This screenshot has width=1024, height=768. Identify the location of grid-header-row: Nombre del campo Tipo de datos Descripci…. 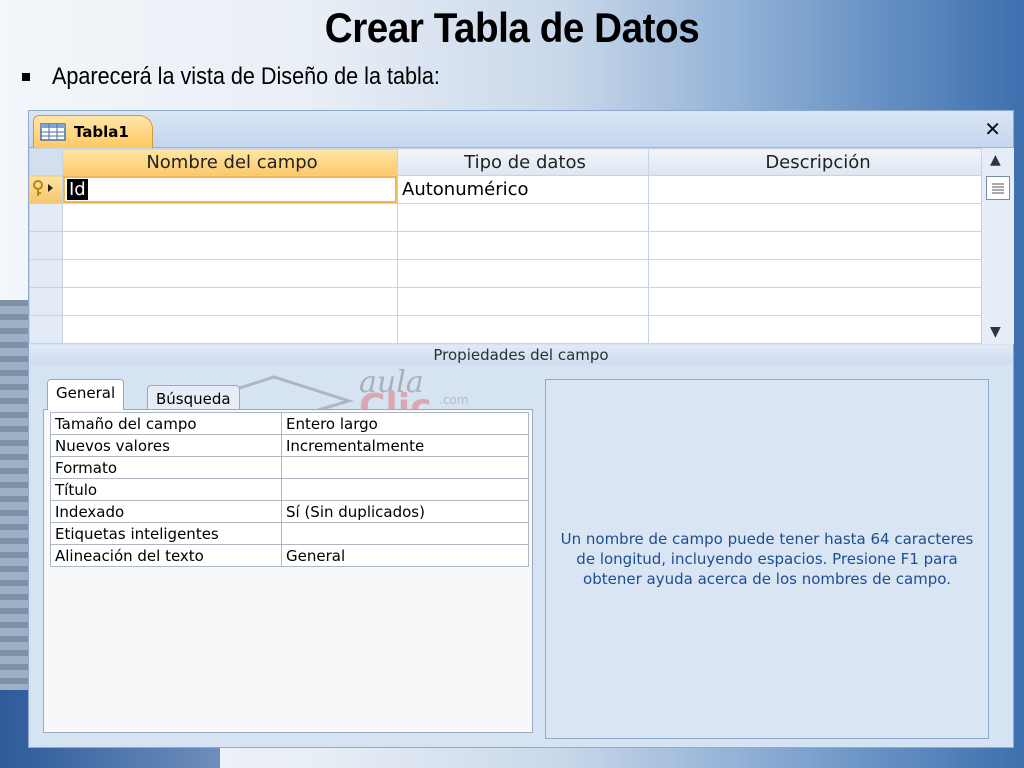
(506, 162).